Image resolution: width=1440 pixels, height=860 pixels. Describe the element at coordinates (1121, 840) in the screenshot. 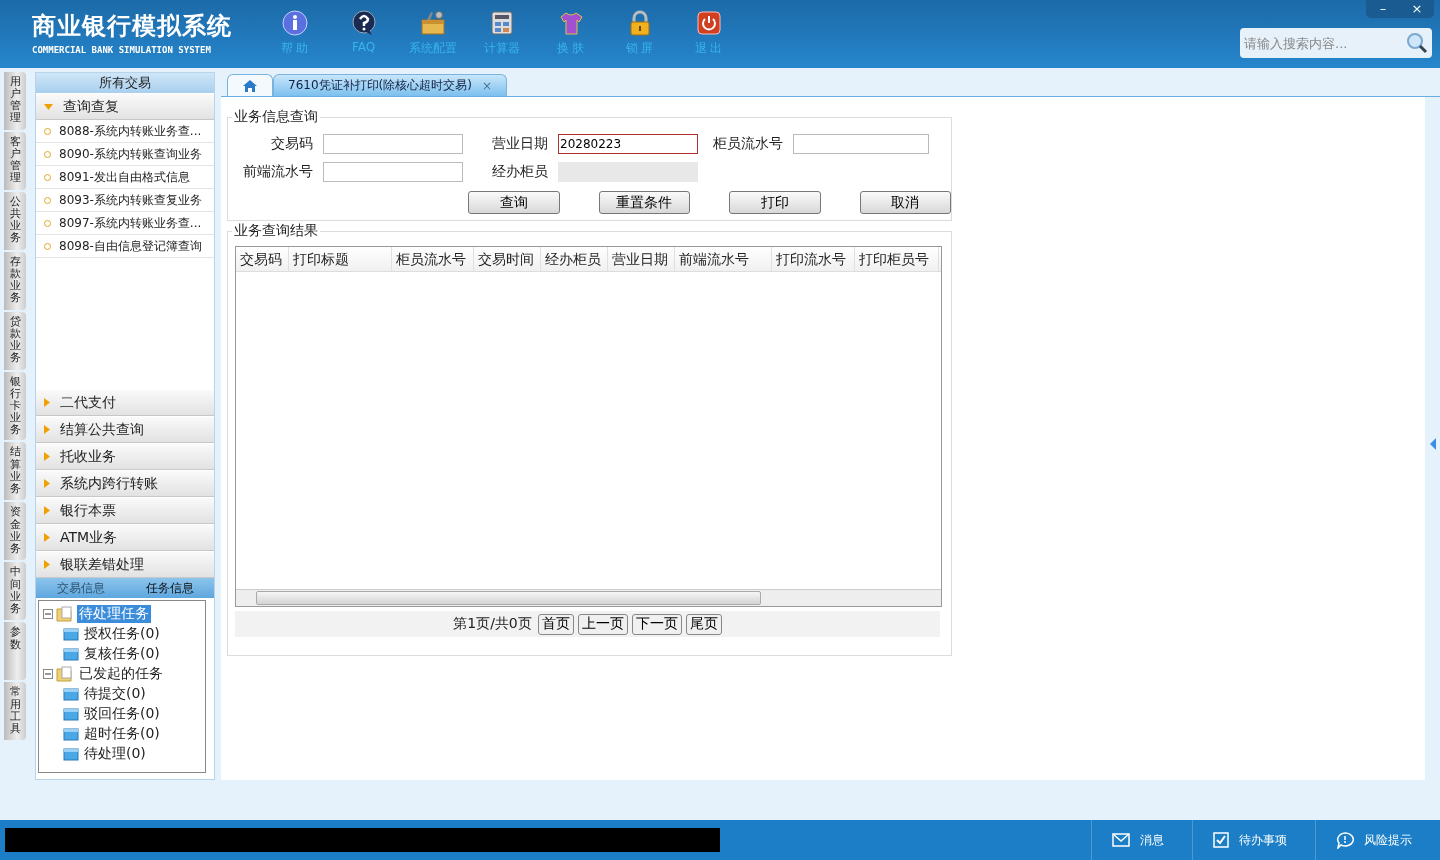

I see `envelope-icon` at that location.